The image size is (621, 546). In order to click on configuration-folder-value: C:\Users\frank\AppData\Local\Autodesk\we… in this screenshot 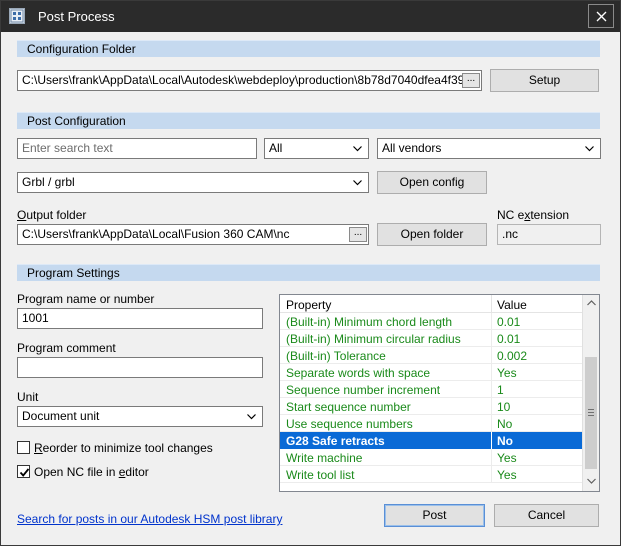, I will do `click(250, 80)`.